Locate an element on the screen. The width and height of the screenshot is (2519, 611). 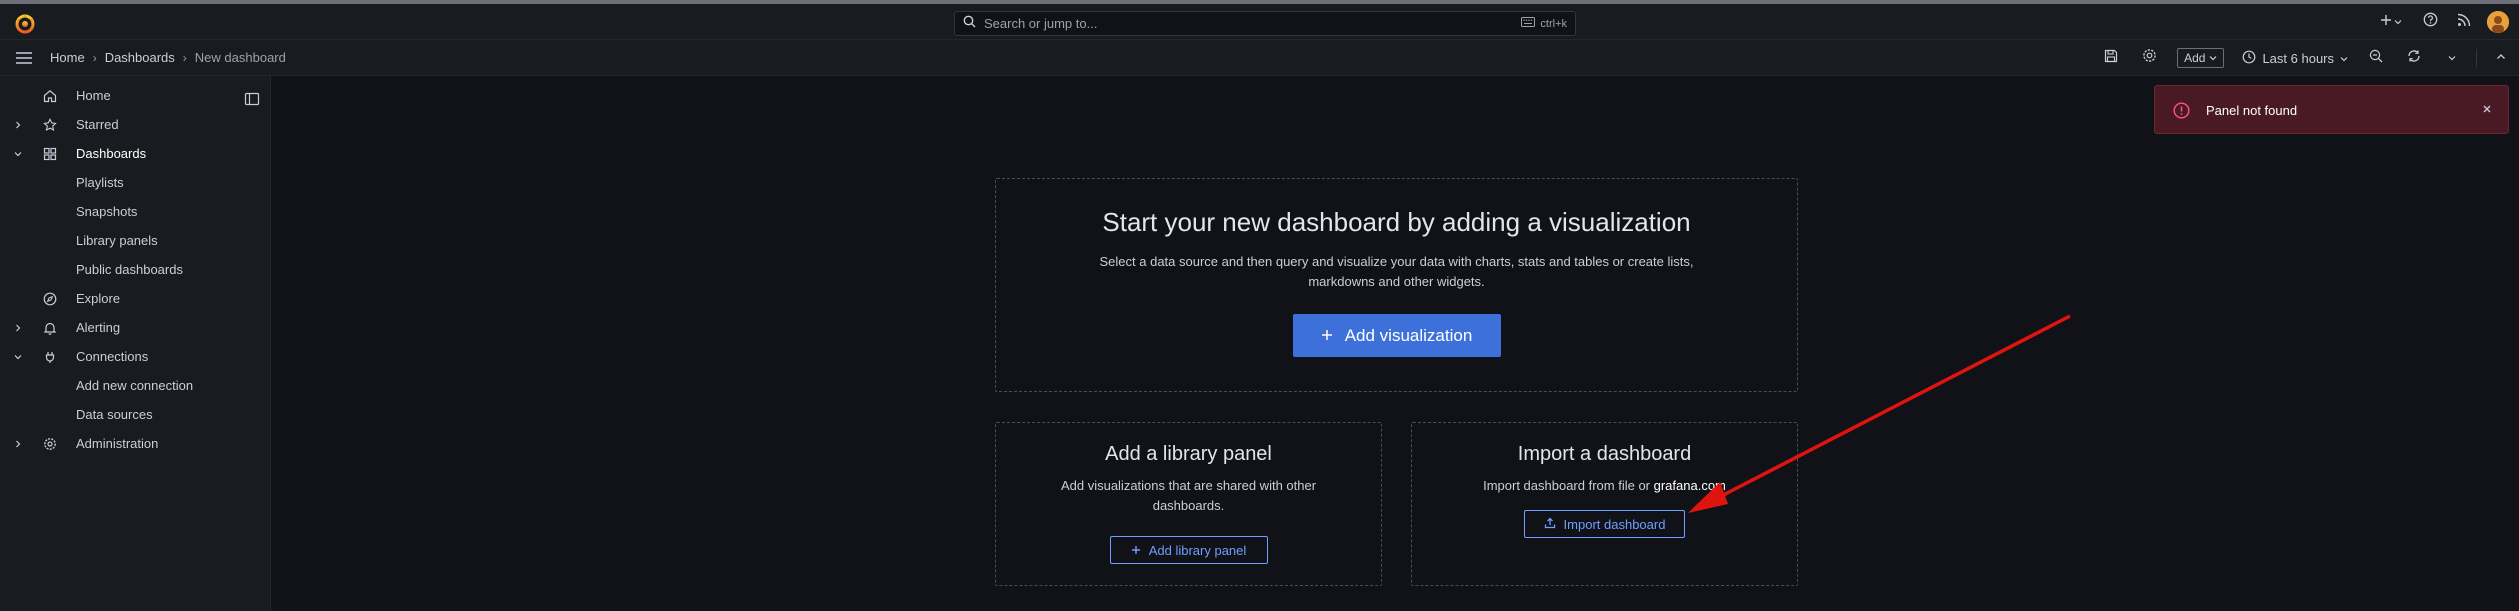
sidebar-item-playlists: Playlists is located at coordinates (135, 182).